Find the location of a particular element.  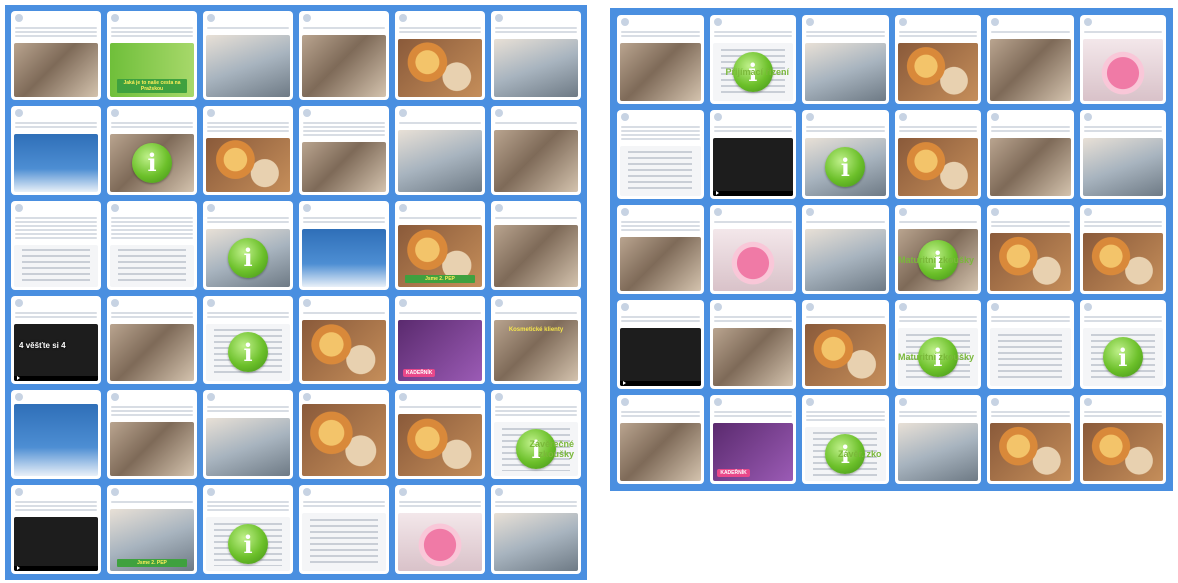

post-card: i Závěr. zko is located at coordinates (845, 439).